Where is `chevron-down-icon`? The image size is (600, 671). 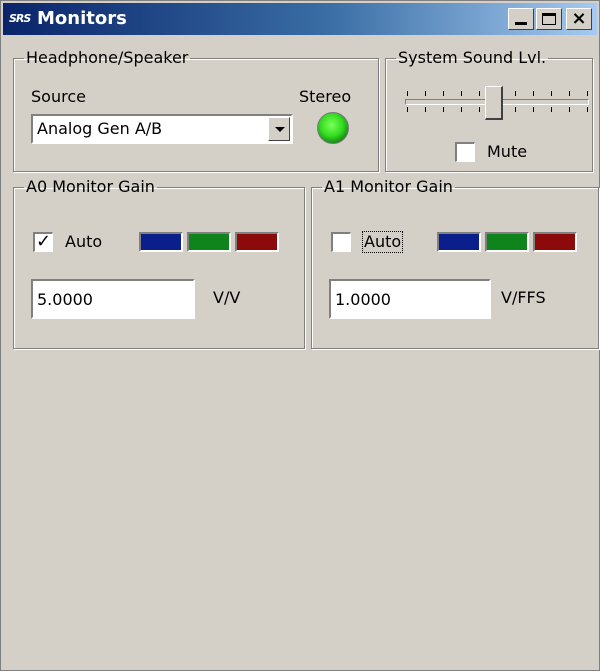
chevron-down-icon is located at coordinates (280, 129).